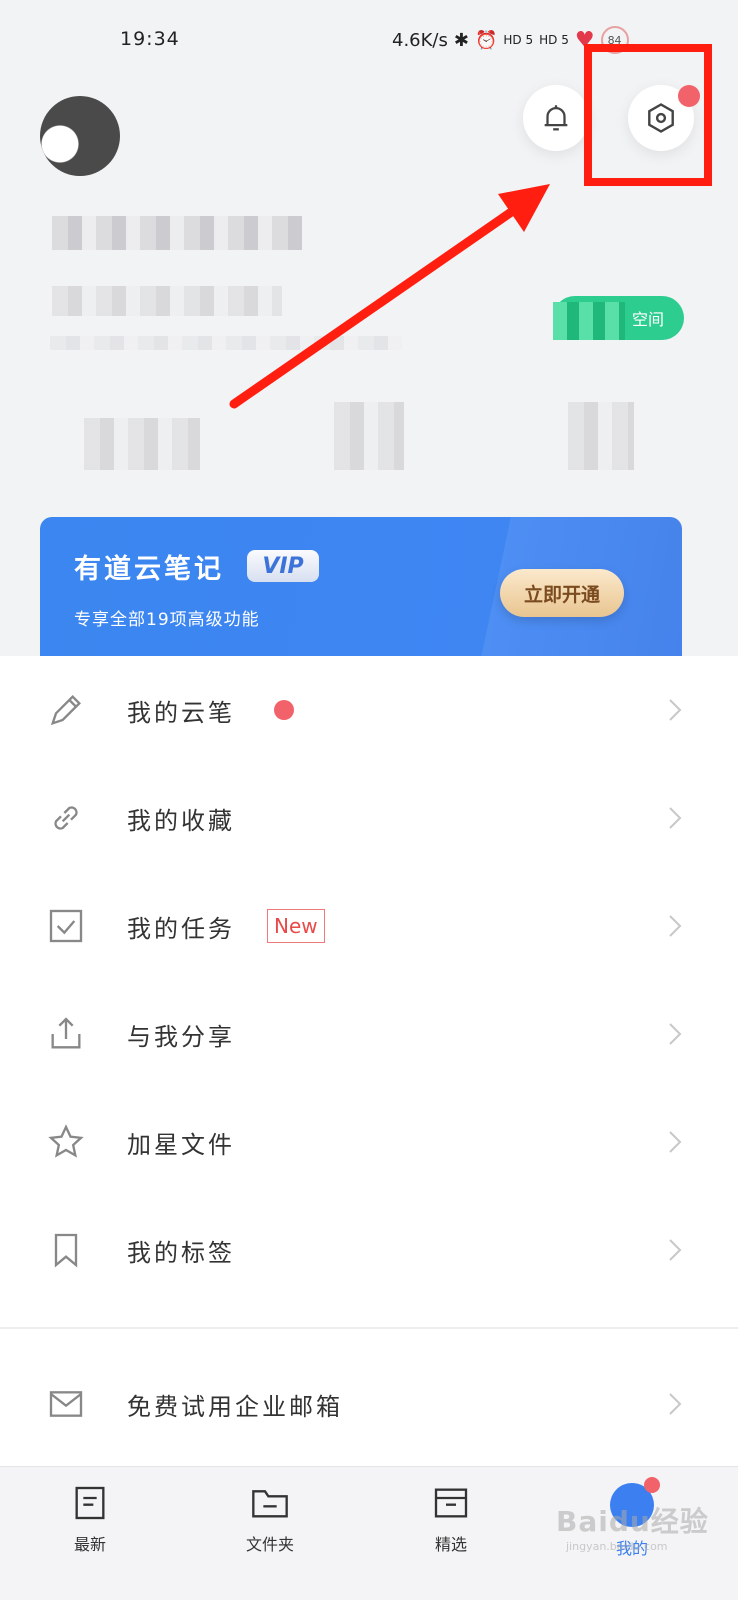  What do you see at coordinates (181, 928) in the screenshot?
I see `menu-label: 我的任务` at bounding box center [181, 928].